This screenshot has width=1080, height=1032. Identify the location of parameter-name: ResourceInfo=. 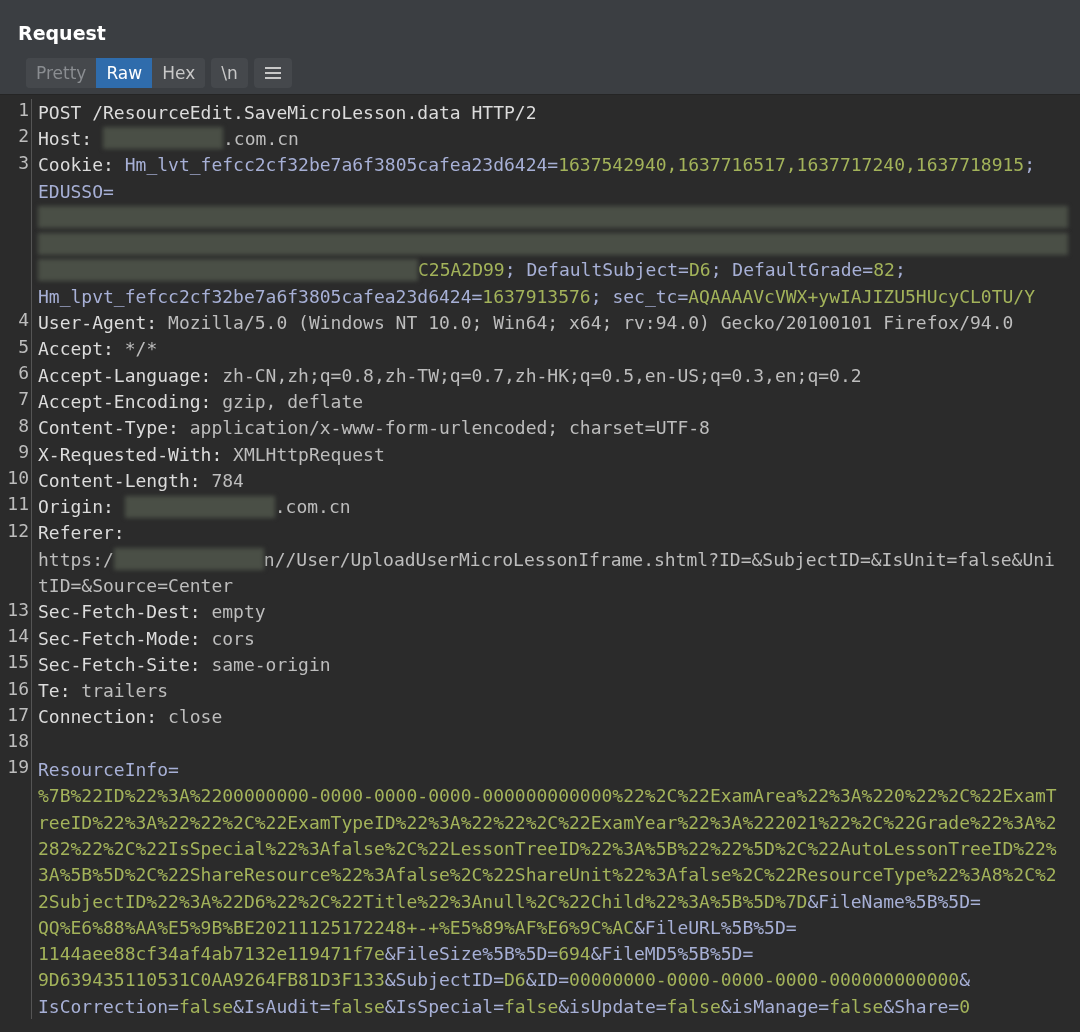
(108, 770).